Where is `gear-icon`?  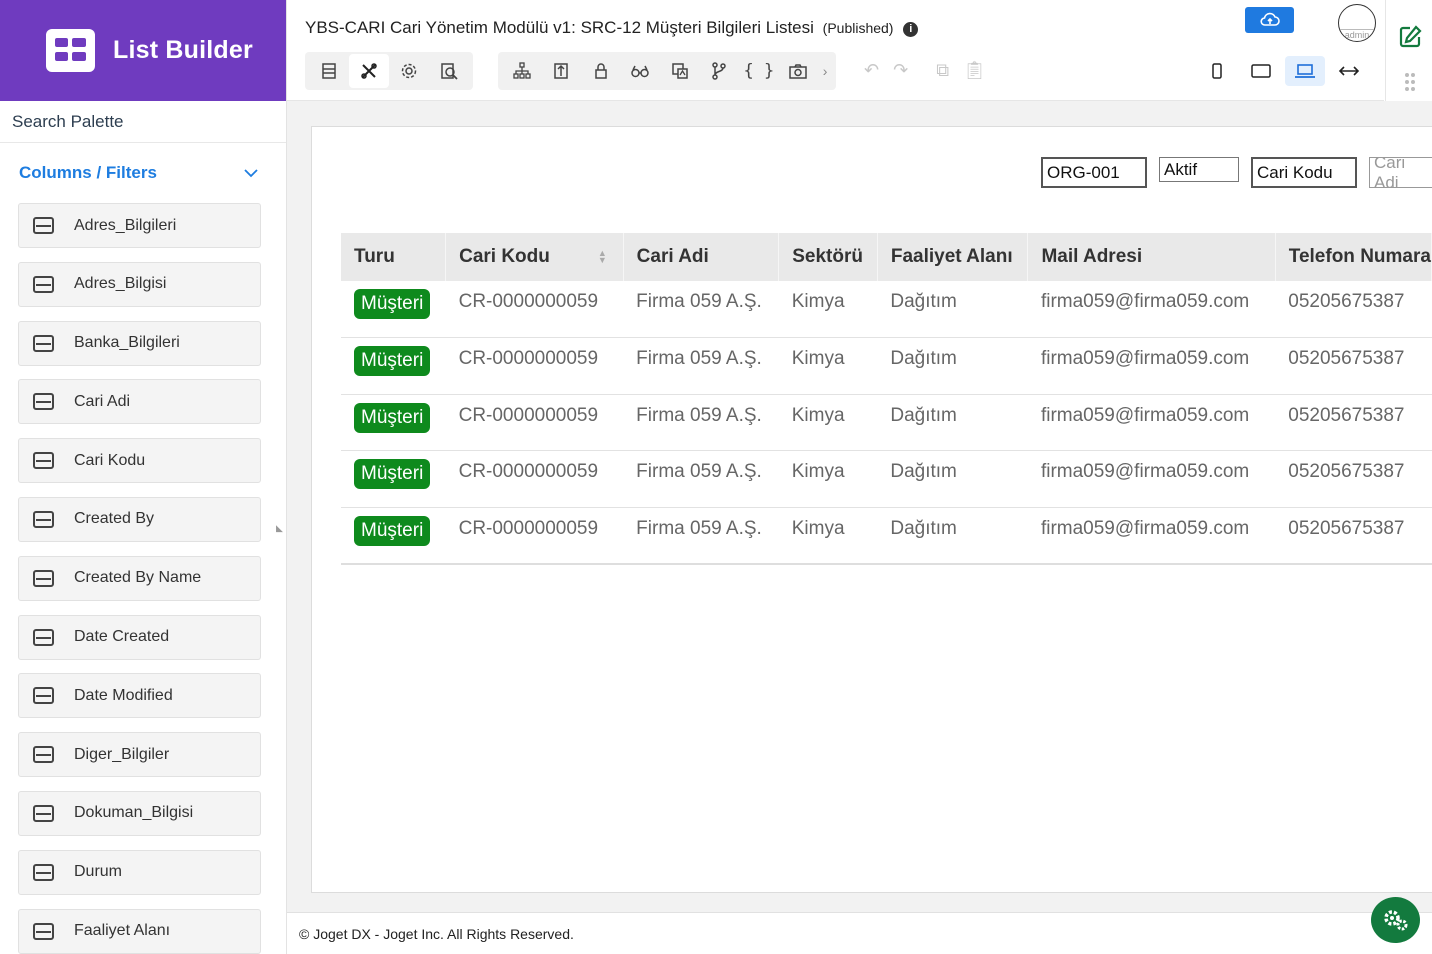
gear-icon is located at coordinates (409, 71).